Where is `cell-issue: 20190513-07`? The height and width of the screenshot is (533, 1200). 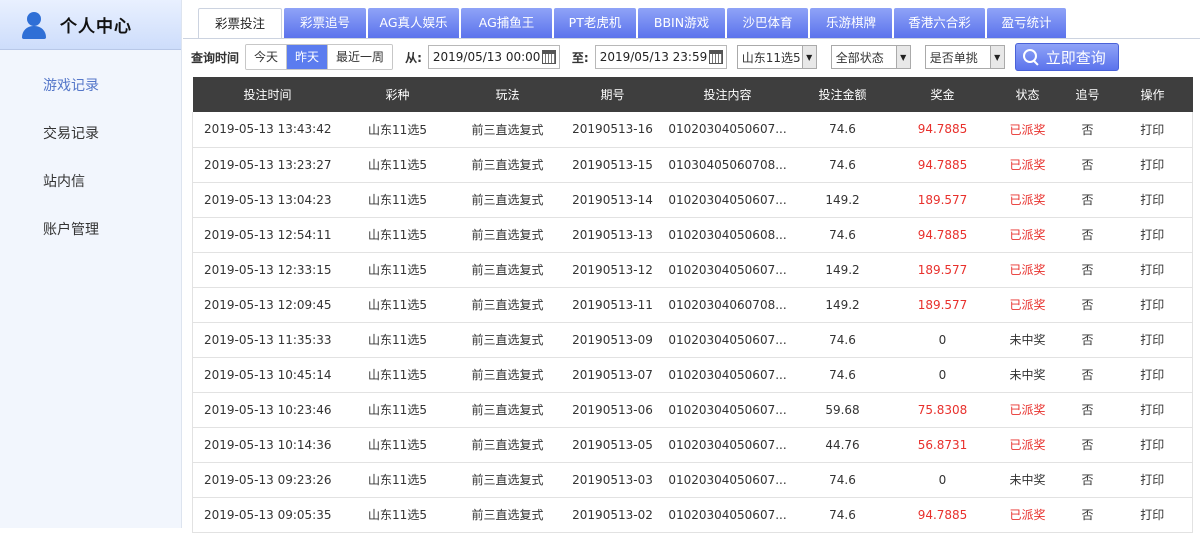 cell-issue: 20190513-07 is located at coordinates (612, 375).